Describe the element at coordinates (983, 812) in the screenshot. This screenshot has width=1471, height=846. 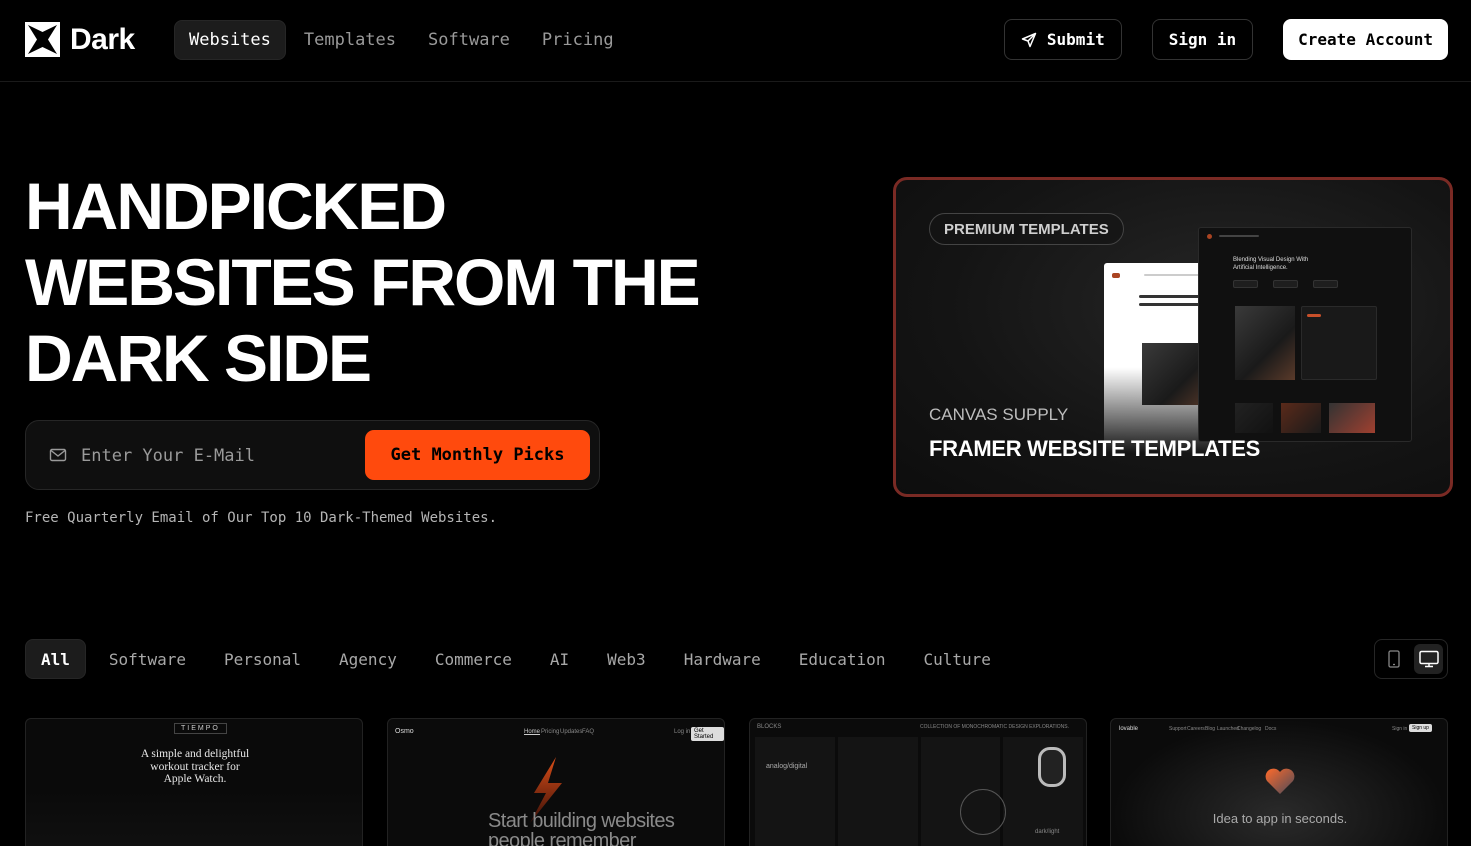
I see `circle-graphic-icon` at that location.